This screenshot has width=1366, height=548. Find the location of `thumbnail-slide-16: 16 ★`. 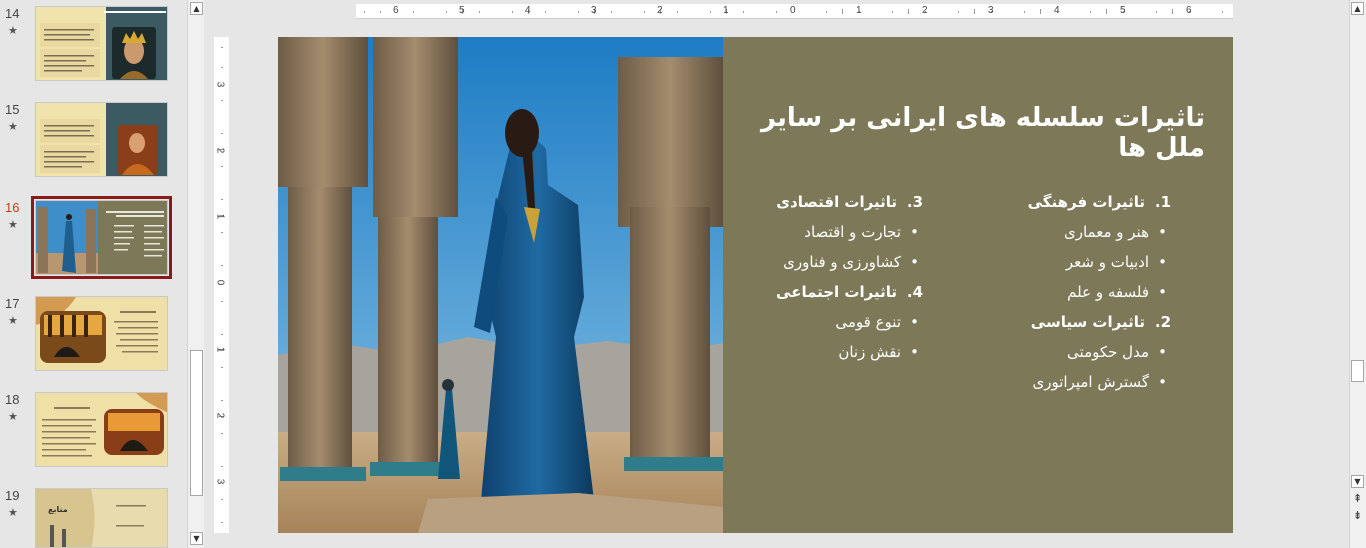

thumbnail-slide-16: 16 ★ is located at coordinates (93, 238).